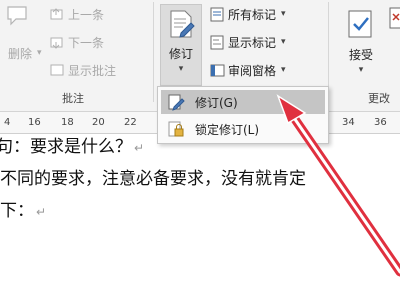 The image size is (400, 300). What do you see at coordinates (20, 53) in the screenshot?
I see `delete-label: 删除` at bounding box center [20, 53].